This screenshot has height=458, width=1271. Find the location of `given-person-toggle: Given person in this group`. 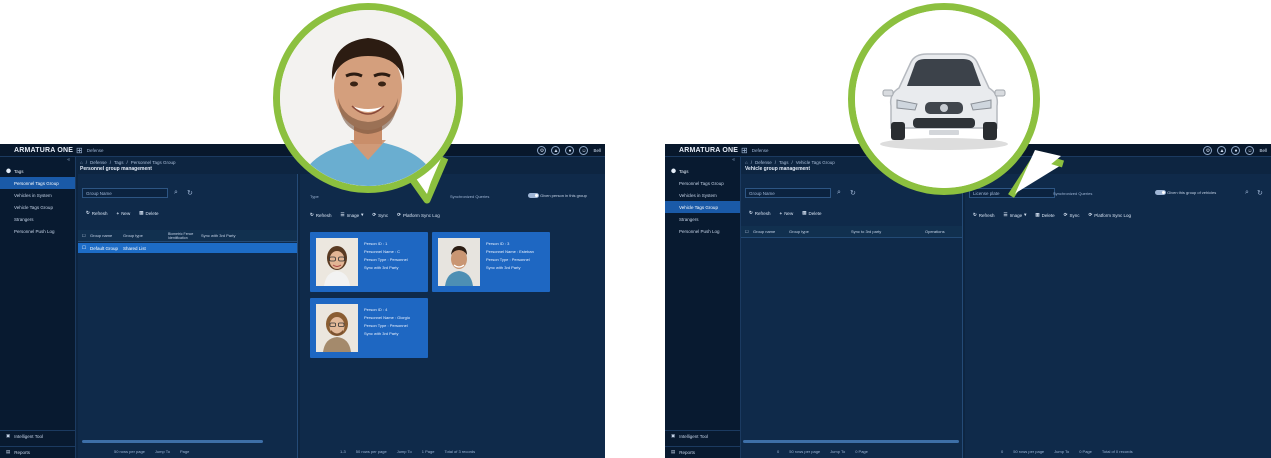

given-person-toggle: Given person in this group is located at coordinates (557, 196).